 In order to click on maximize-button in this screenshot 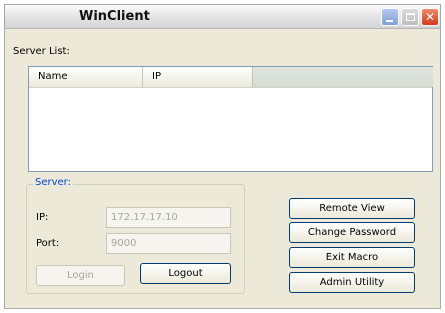, I will do `click(410, 17)`.